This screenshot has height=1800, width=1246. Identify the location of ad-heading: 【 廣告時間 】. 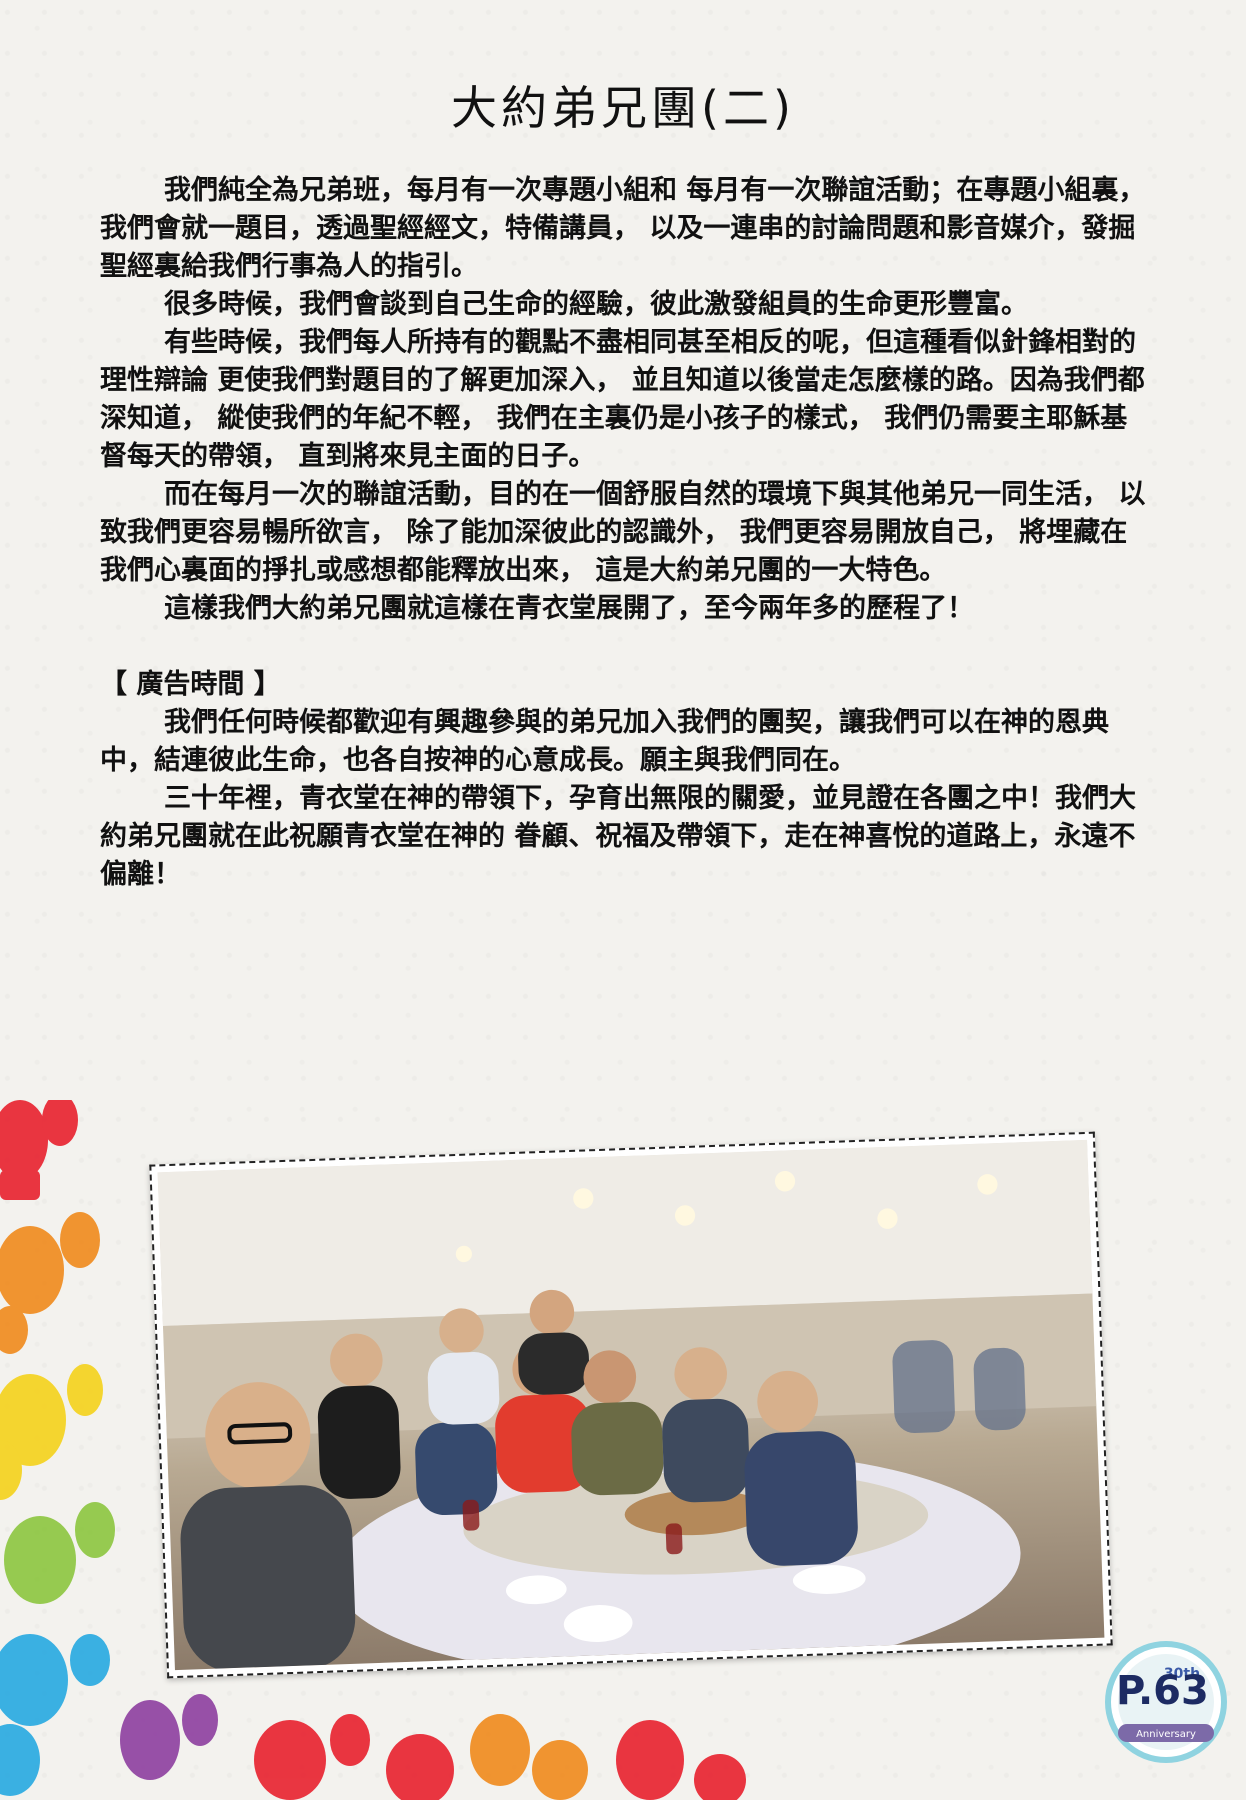
(190, 684).